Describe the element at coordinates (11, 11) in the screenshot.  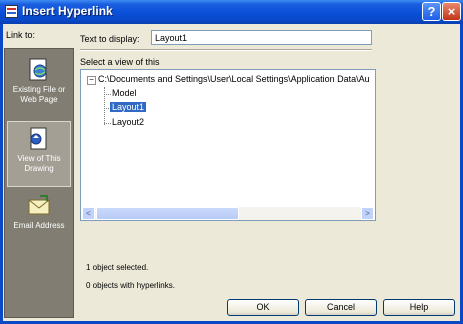
I see `app-icon` at that location.